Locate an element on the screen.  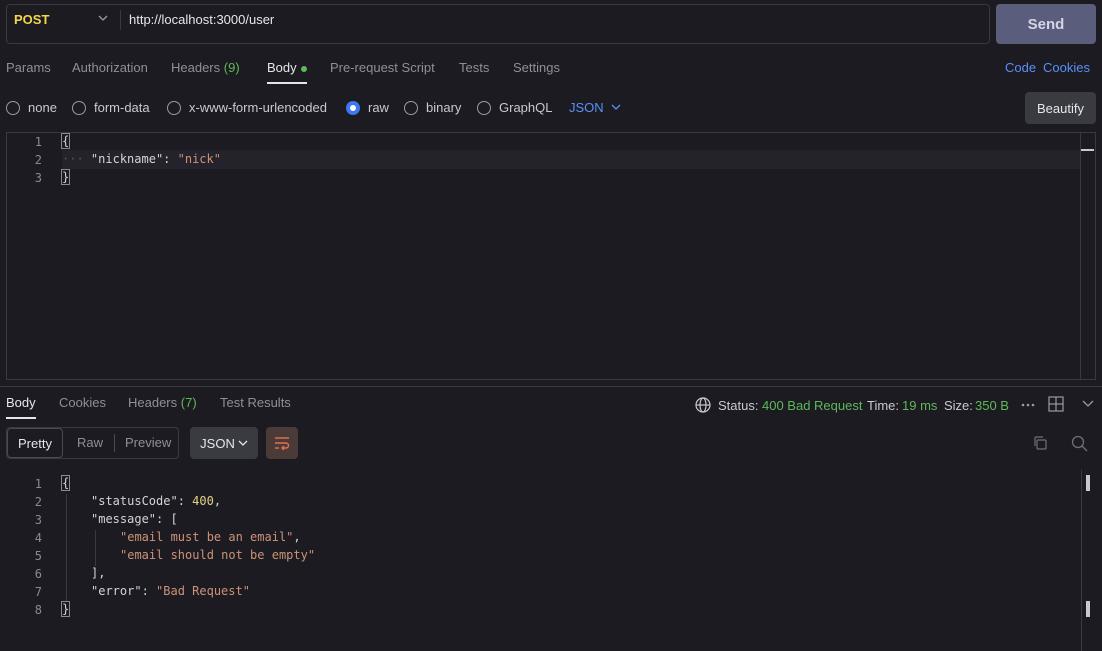
tab-authorization: Authorization is located at coordinates (110, 67).